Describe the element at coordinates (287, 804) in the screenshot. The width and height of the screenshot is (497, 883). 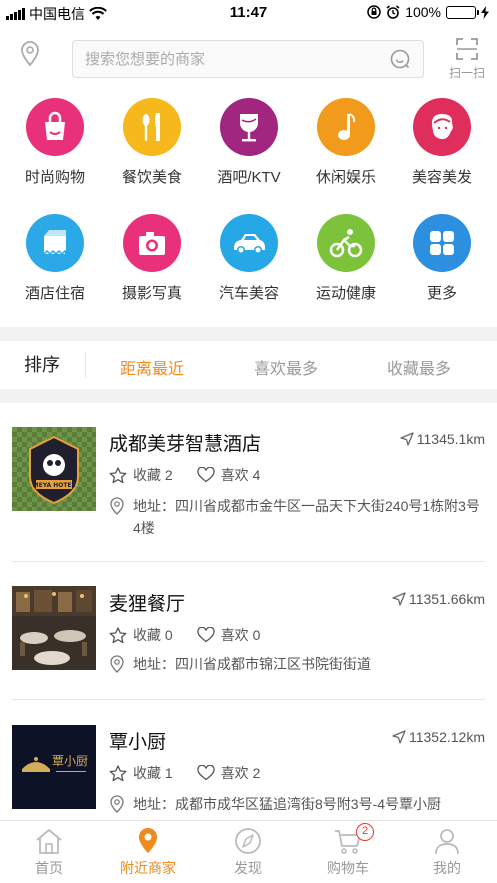
I see `address-text: 地址：成都市成华区猛追湾街8号附3号-4号覃小厨` at that location.